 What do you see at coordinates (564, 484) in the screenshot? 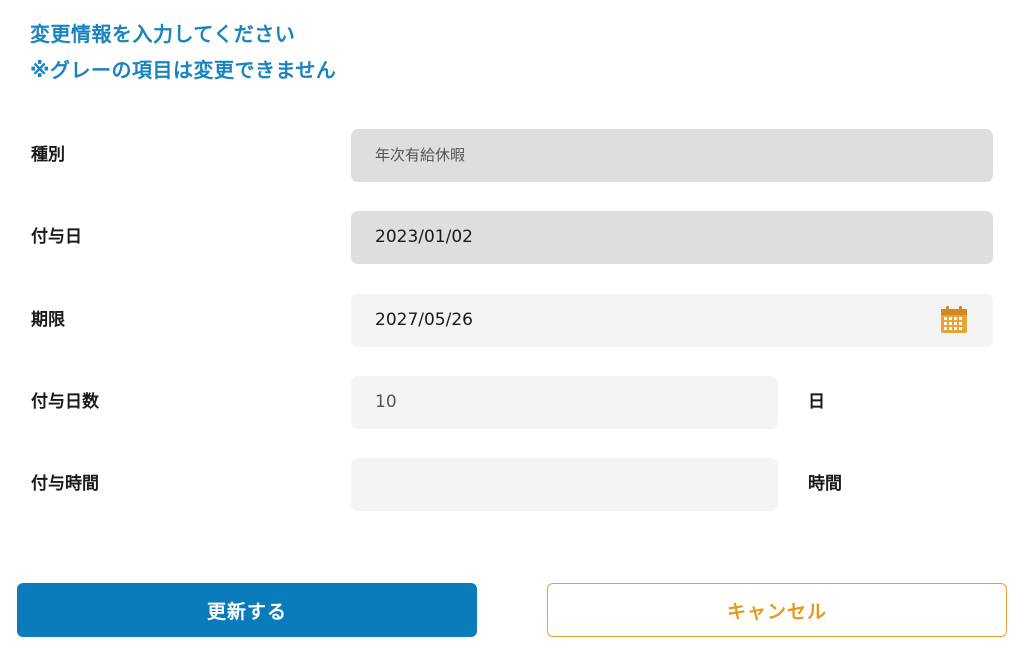
I see `grant-hours-input` at bounding box center [564, 484].